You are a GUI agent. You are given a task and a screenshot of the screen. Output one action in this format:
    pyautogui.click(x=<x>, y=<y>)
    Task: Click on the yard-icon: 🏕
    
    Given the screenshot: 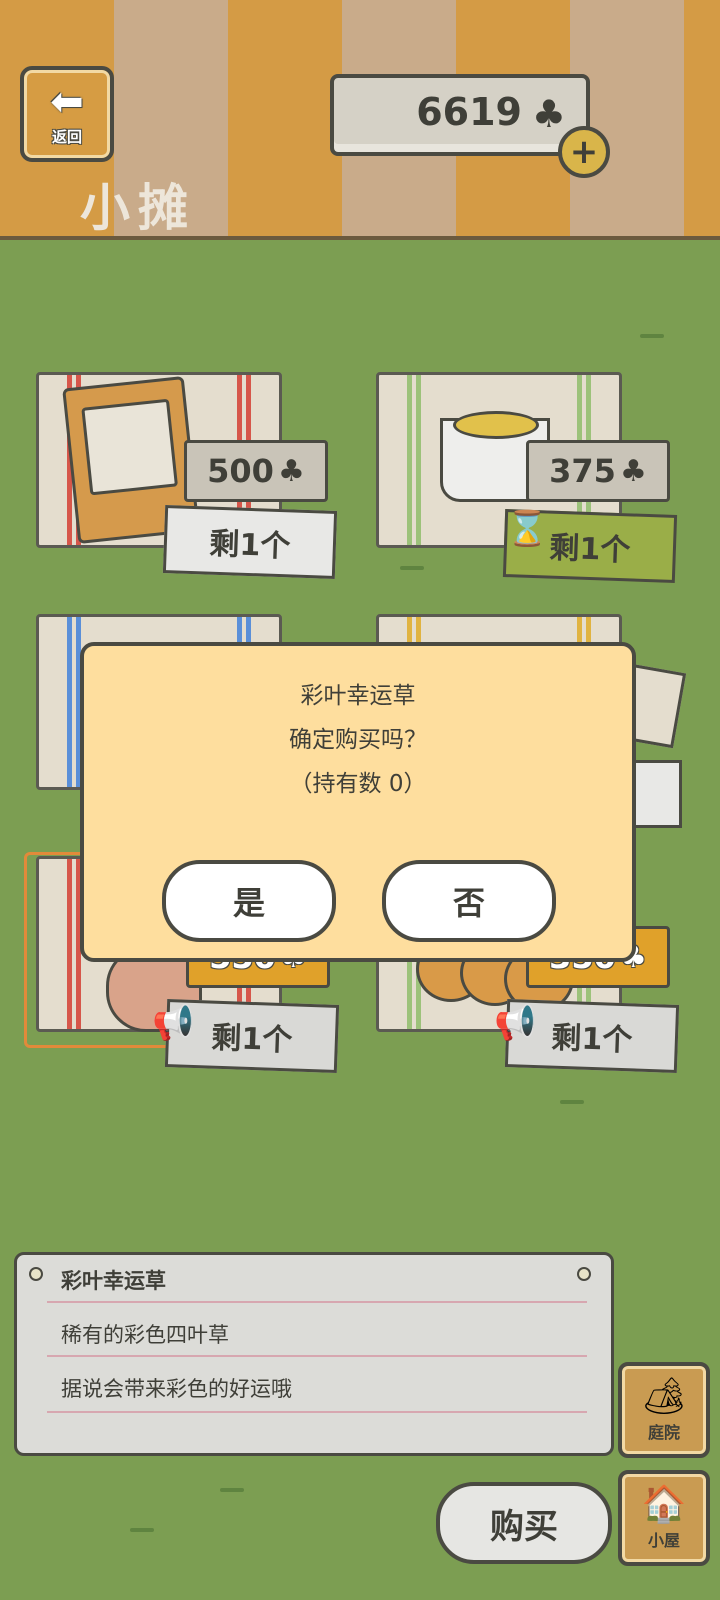 What is the action you would take?
    pyautogui.click(x=664, y=1396)
    